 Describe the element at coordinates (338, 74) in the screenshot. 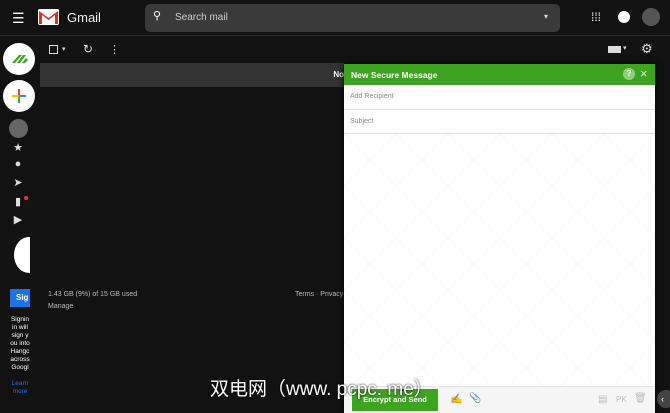

I see `notice-text: No` at that location.